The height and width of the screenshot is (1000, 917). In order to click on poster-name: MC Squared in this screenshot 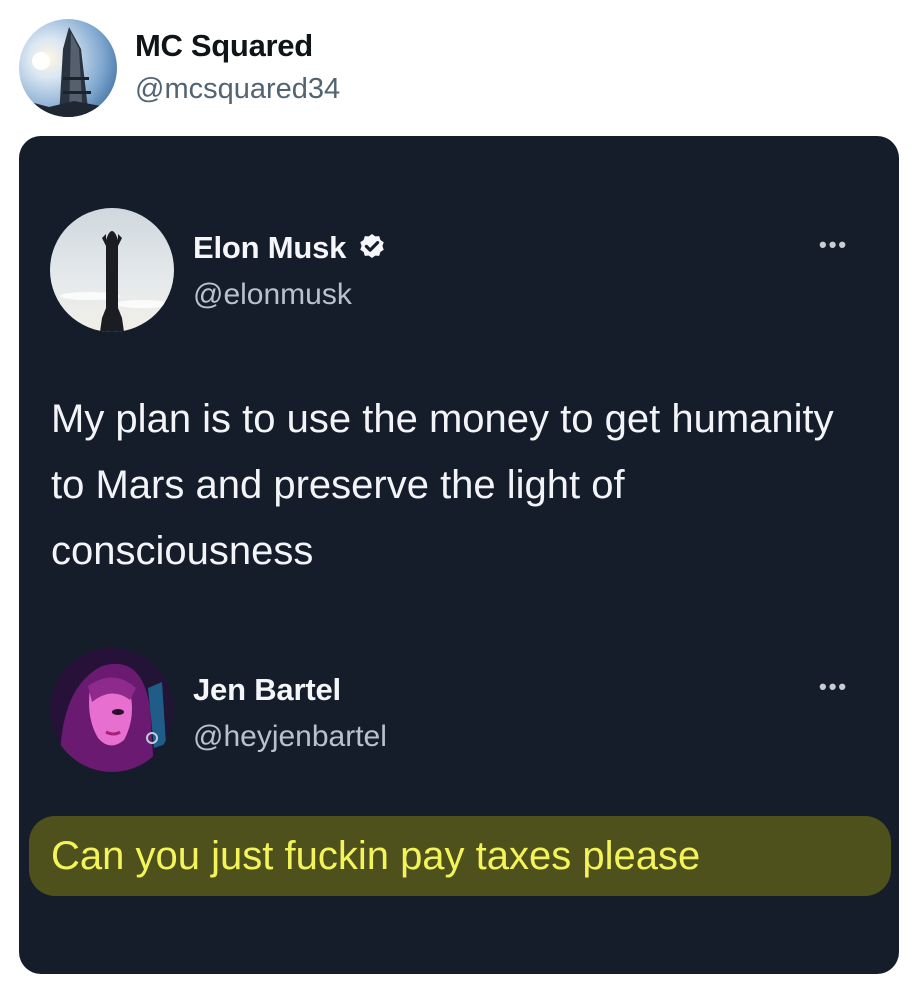, I will do `click(224, 46)`.